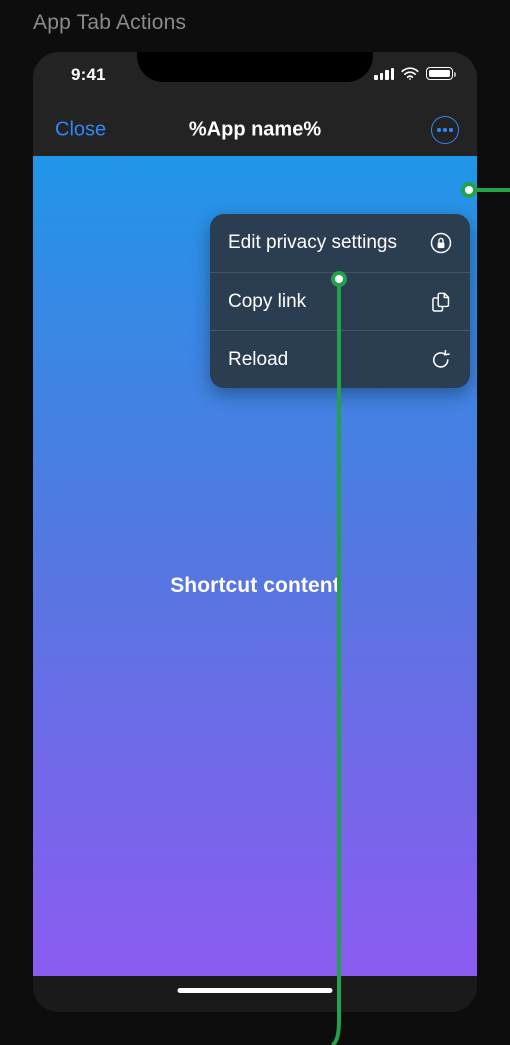 The width and height of the screenshot is (510, 1045). I want to click on cellular-signal-icon, so click(384, 73).